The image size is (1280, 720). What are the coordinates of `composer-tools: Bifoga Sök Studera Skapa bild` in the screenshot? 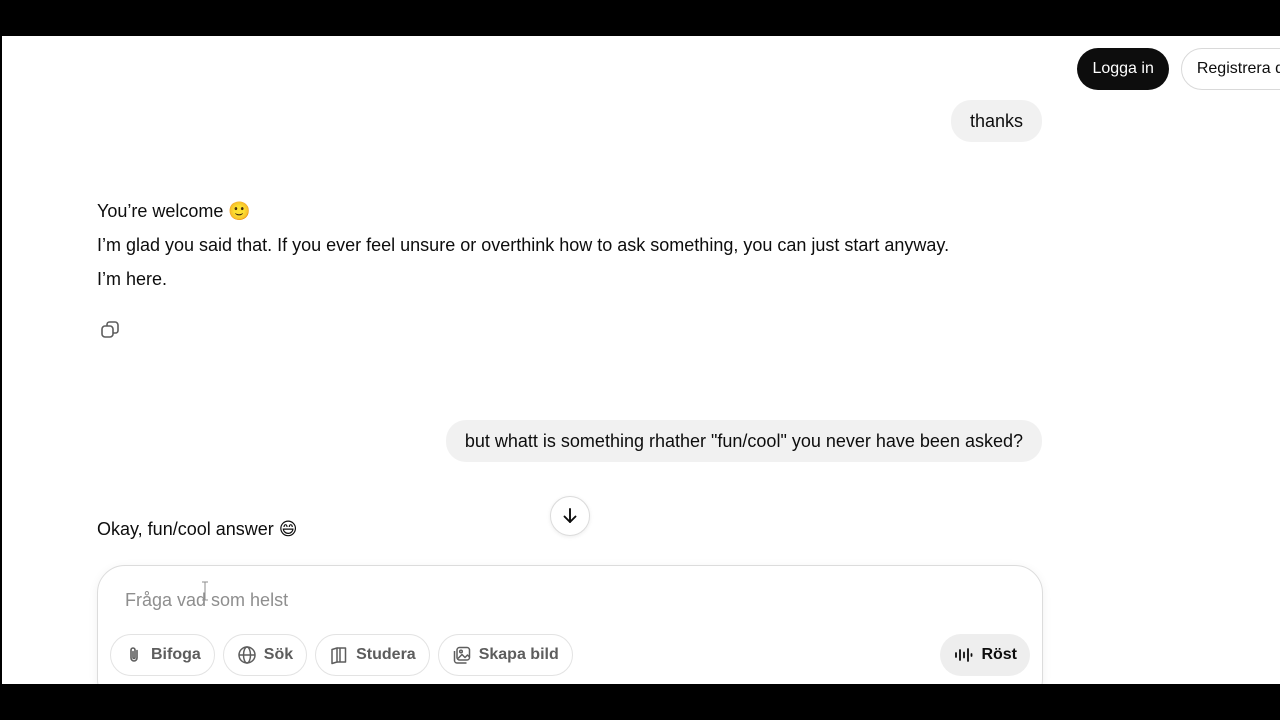 It's located at (341, 655).